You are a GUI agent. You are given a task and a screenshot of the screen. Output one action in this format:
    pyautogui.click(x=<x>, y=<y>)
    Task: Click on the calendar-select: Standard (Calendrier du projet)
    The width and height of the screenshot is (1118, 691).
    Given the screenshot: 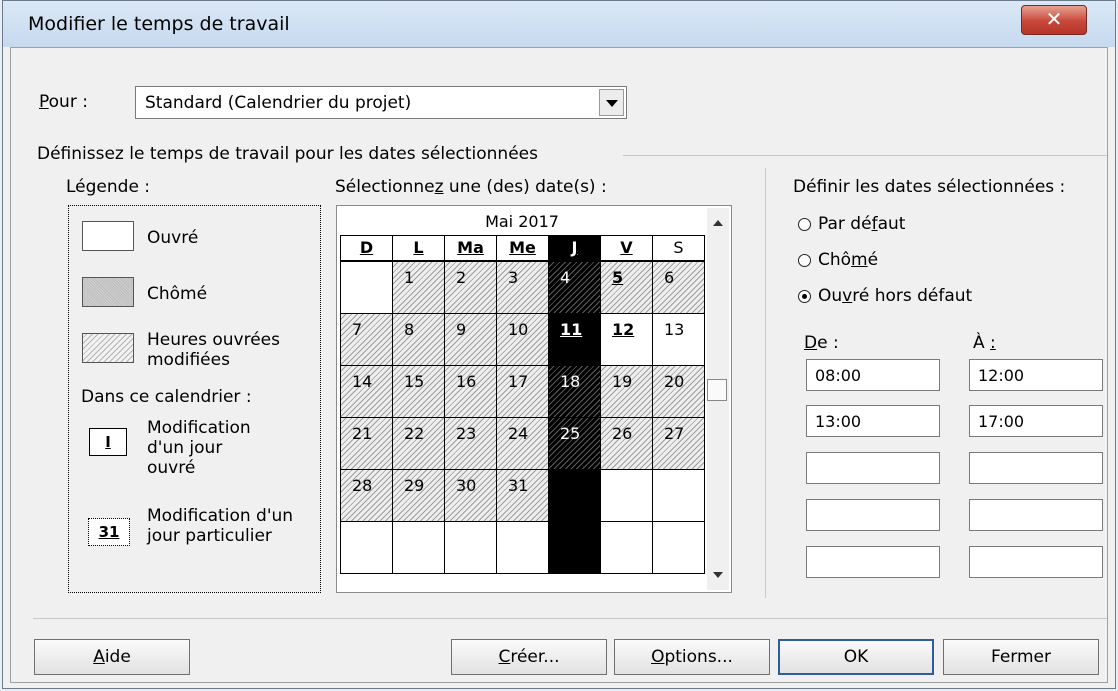 What is the action you would take?
    pyautogui.click(x=381, y=102)
    